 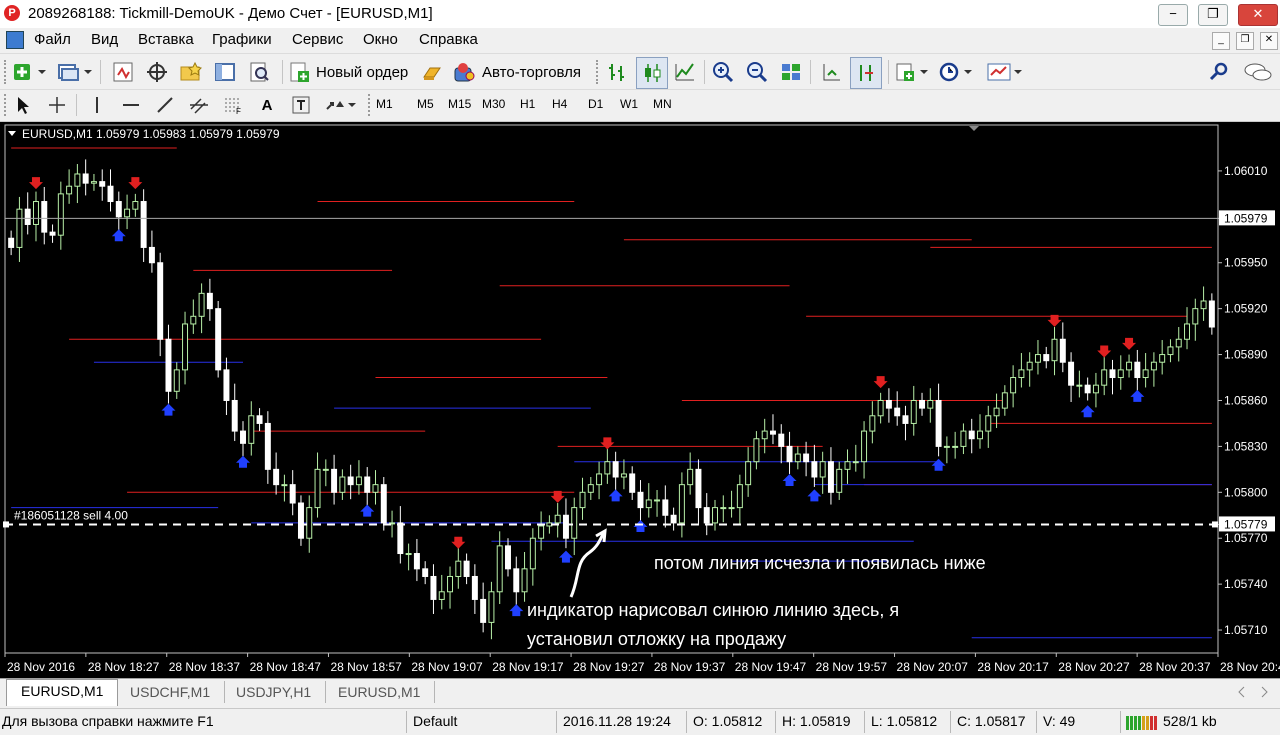 What do you see at coordinates (913, 72) in the screenshot?
I see `indicators-button` at bounding box center [913, 72].